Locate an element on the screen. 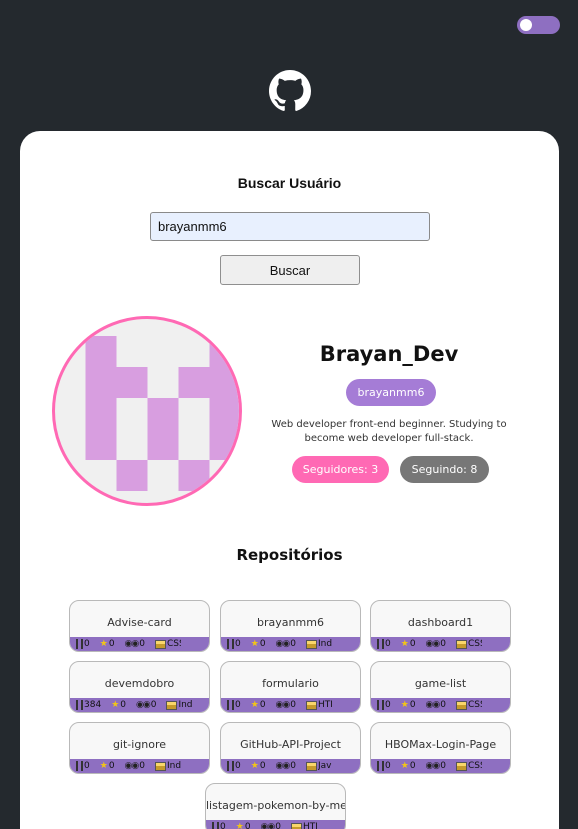 The width and height of the screenshot is (578, 829). profile-name: Brayan_Dev is located at coordinates (389, 354).